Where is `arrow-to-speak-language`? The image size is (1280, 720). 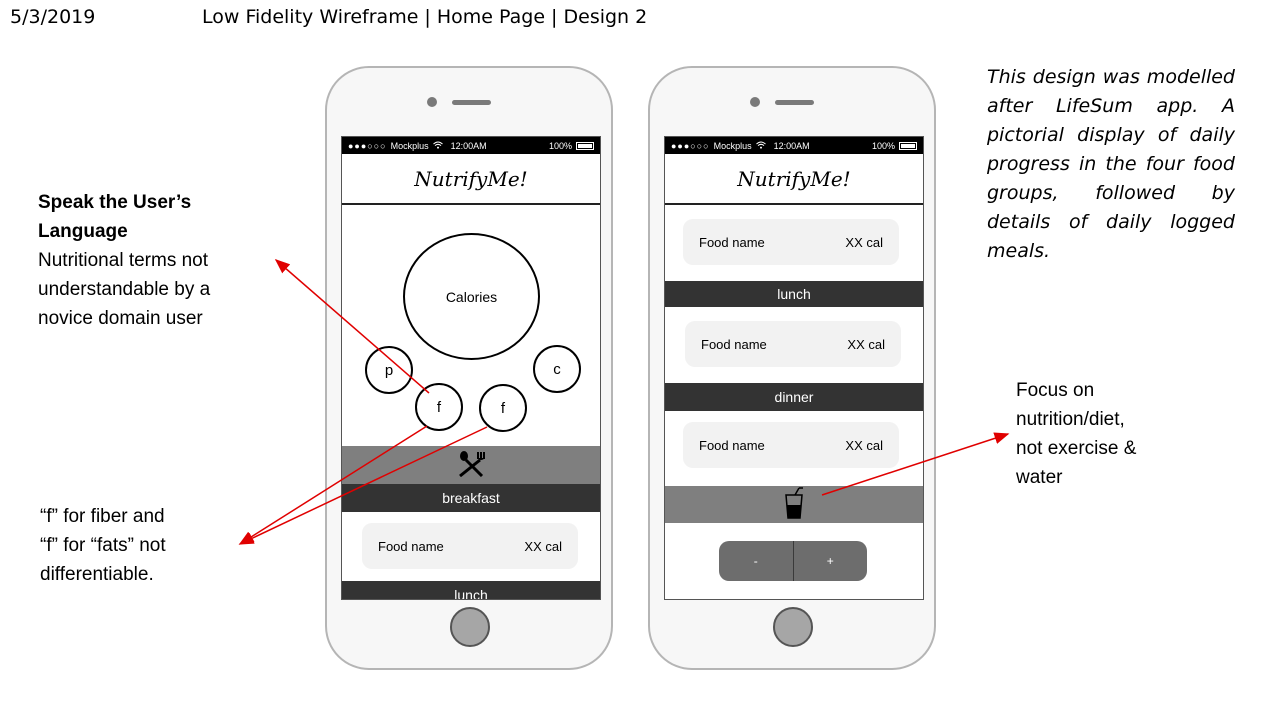 arrow-to-speak-language is located at coordinates (352, 326).